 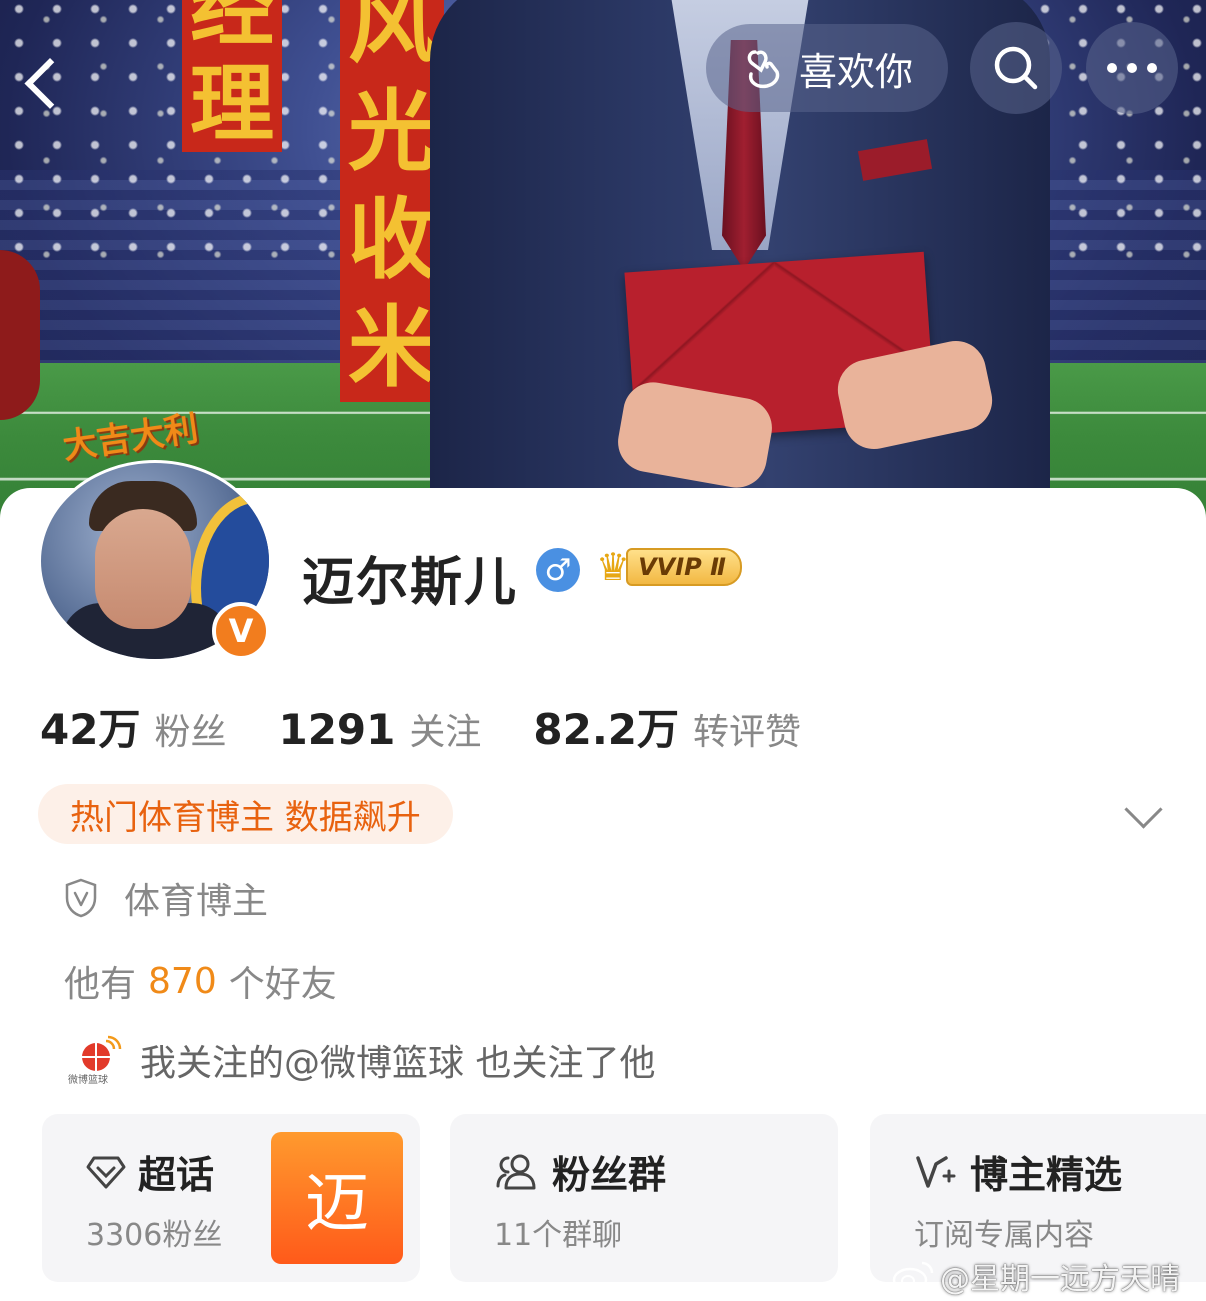 I want to click on stat-interactions: 82.2万 转评赞, so click(x=667, y=726).